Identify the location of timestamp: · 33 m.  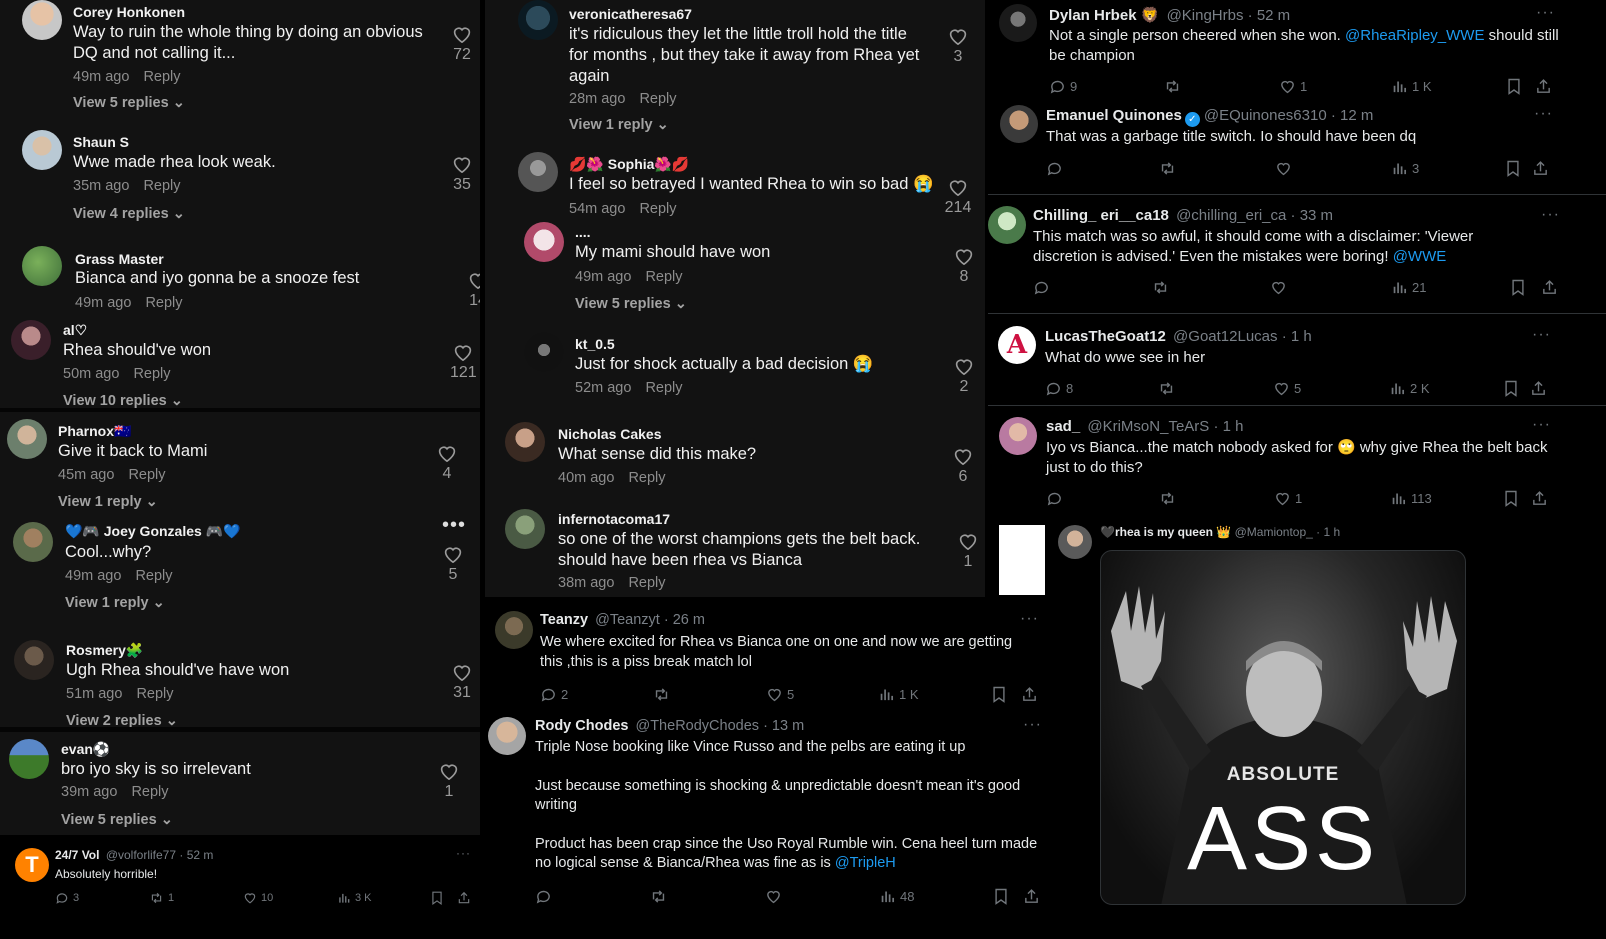
(1312, 215).